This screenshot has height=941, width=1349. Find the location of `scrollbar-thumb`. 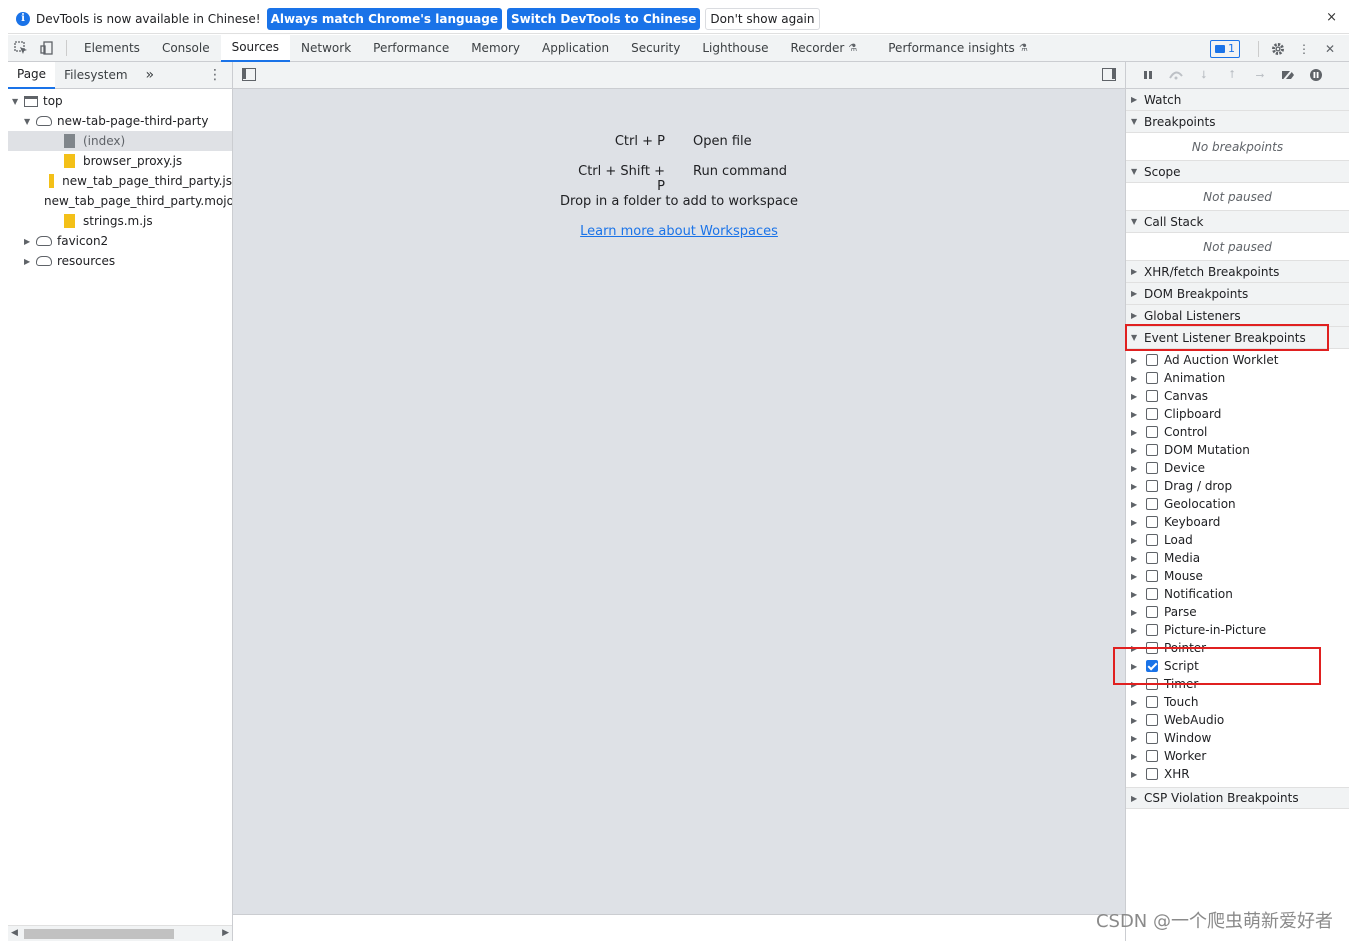

scrollbar-thumb is located at coordinates (99, 934).